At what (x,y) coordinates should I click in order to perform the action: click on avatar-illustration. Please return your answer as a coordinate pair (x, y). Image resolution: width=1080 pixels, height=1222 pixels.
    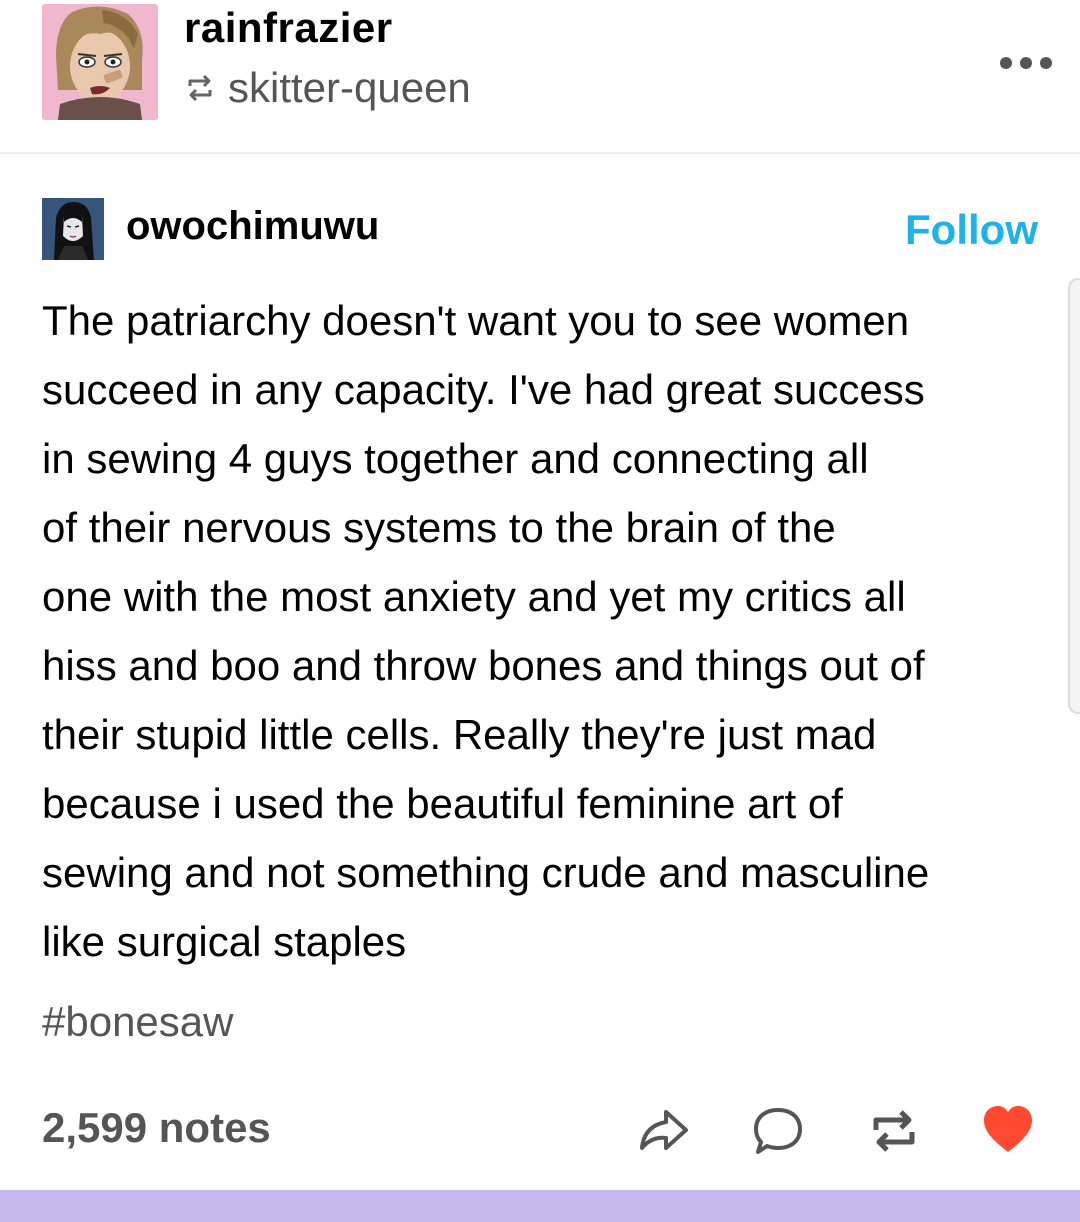
    Looking at the image, I should click on (100, 62).